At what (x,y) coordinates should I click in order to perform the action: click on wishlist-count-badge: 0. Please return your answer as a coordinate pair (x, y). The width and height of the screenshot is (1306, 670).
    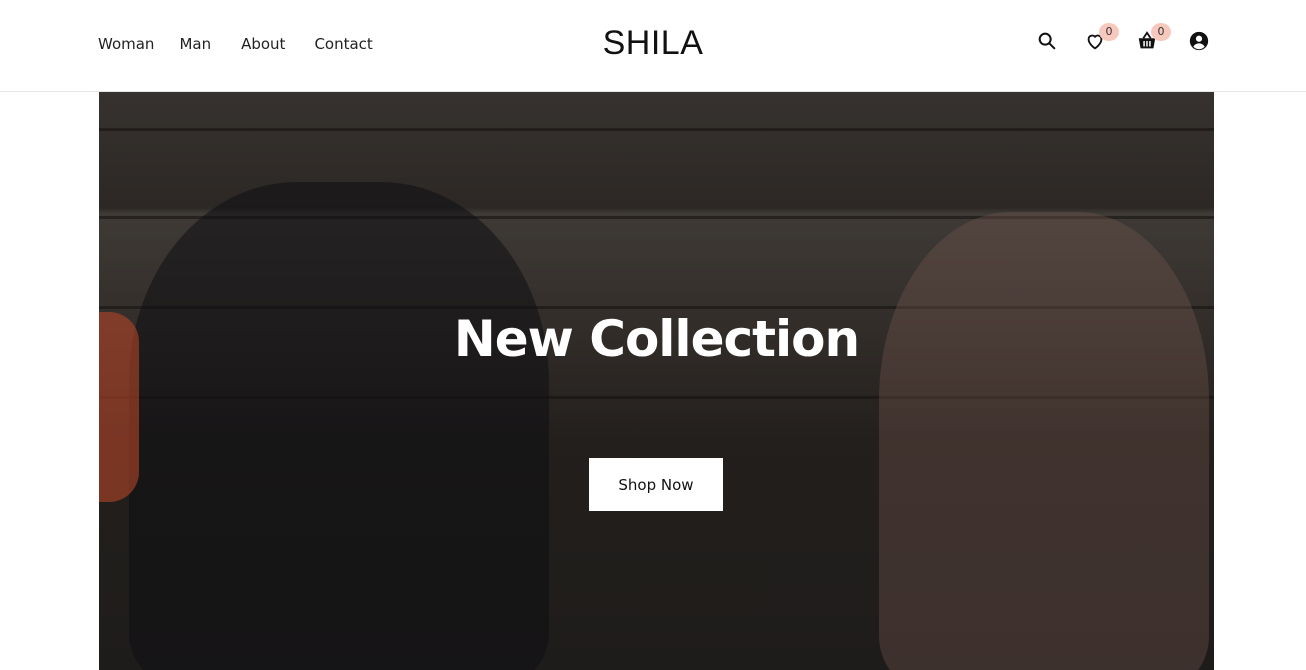
    Looking at the image, I should click on (1109, 32).